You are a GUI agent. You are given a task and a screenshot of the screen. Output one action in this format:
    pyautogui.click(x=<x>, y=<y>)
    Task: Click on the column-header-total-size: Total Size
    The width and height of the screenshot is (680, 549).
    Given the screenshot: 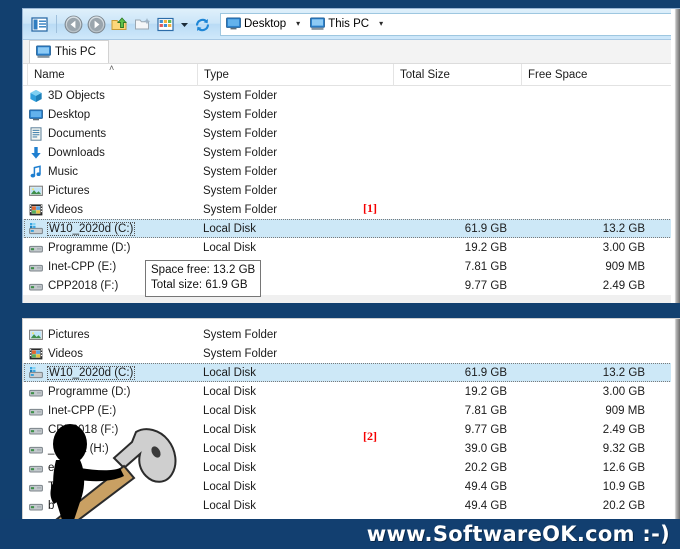 What is the action you would take?
    pyautogui.click(x=457, y=75)
    